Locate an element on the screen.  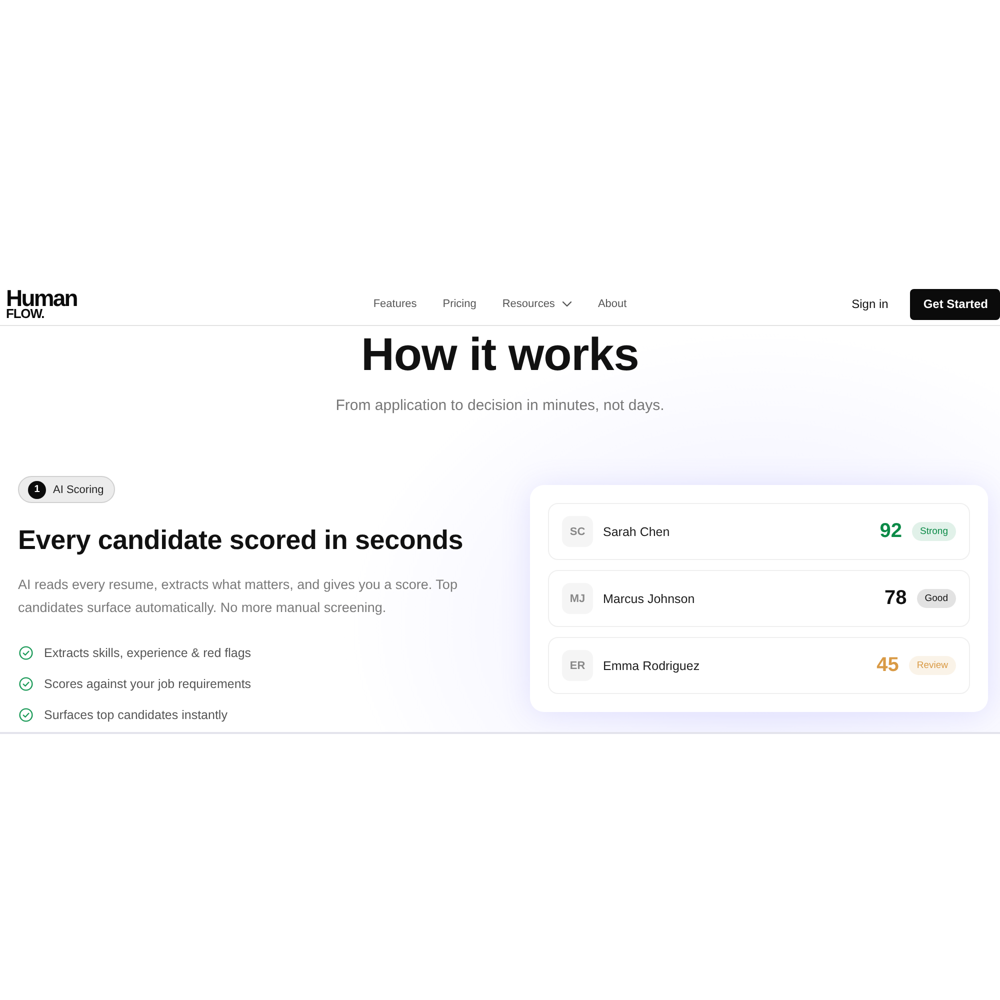
nav-link: About is located at coordinates (612, 304).